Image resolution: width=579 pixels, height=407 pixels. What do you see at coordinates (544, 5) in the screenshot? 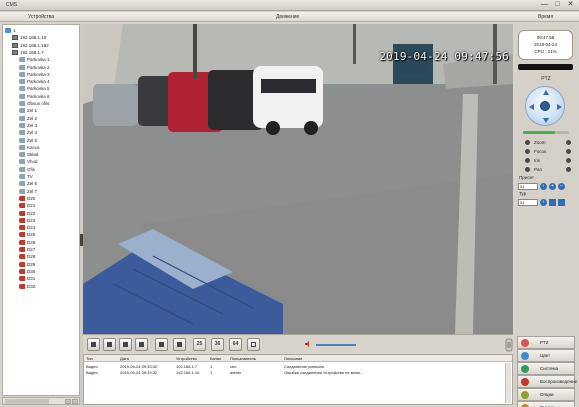
I see `minimize-button: —` at bounding box center [544, 5].